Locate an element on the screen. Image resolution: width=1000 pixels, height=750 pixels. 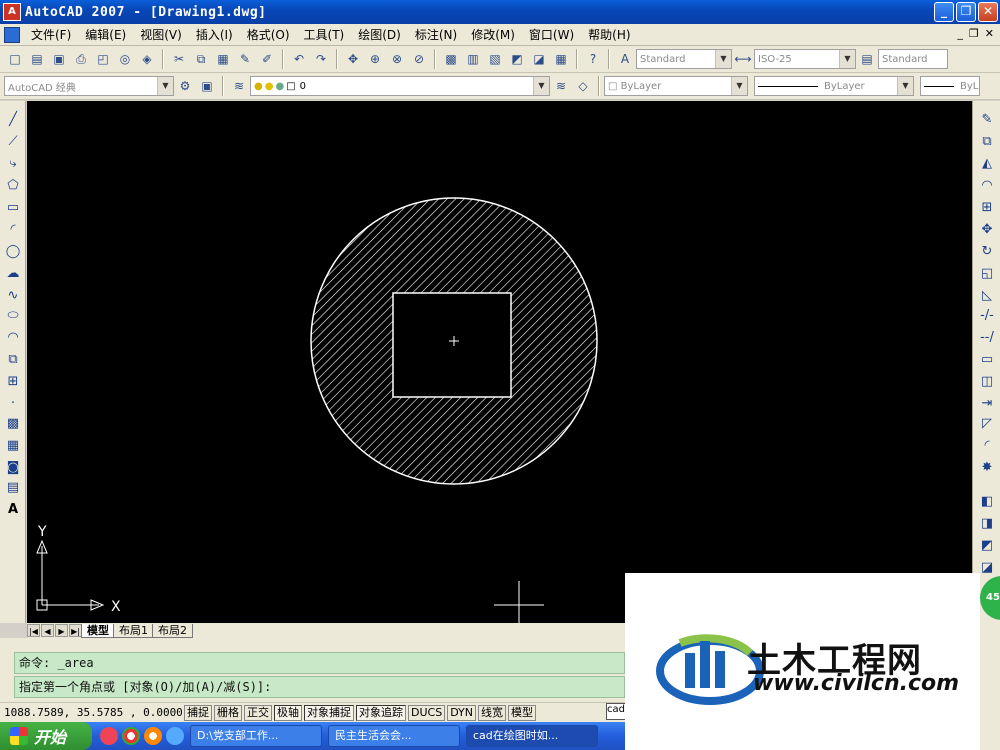
next-tab-button: ▶ is located at coordinates (61, 630).